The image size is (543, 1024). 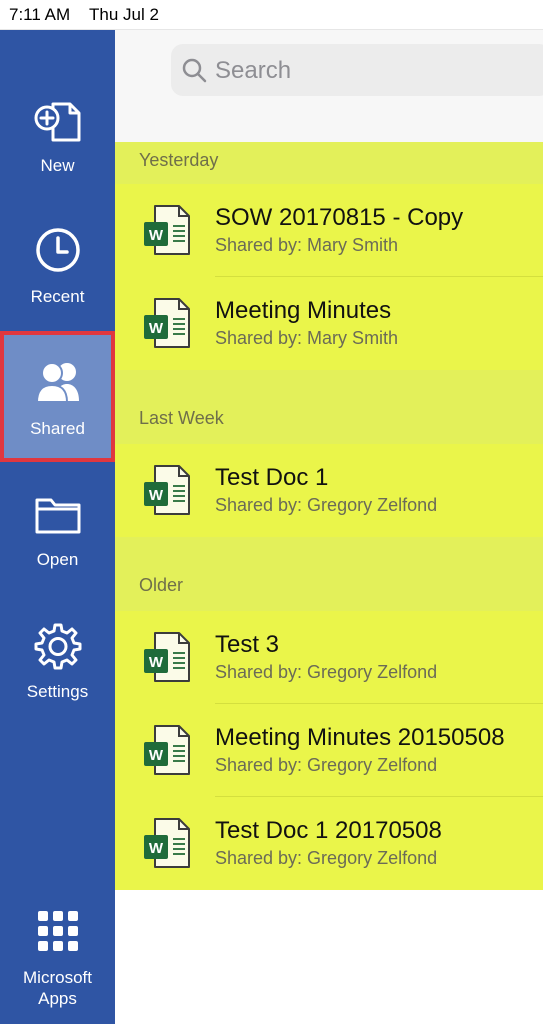 What do you see at coordinates (194, 70) in the screenshot?
I see `search-icon` at bounding box center [194, 70].